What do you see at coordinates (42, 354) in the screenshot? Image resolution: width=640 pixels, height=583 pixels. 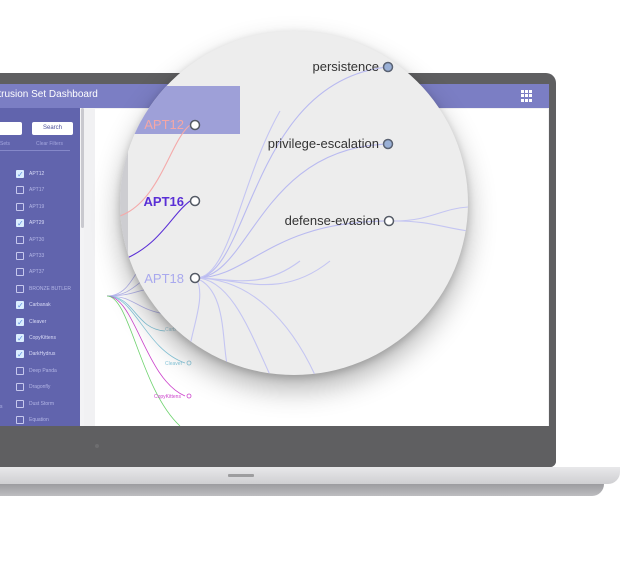 I see `sidebar-item-label: DarkHydrus` at bounding box center [42, 354].